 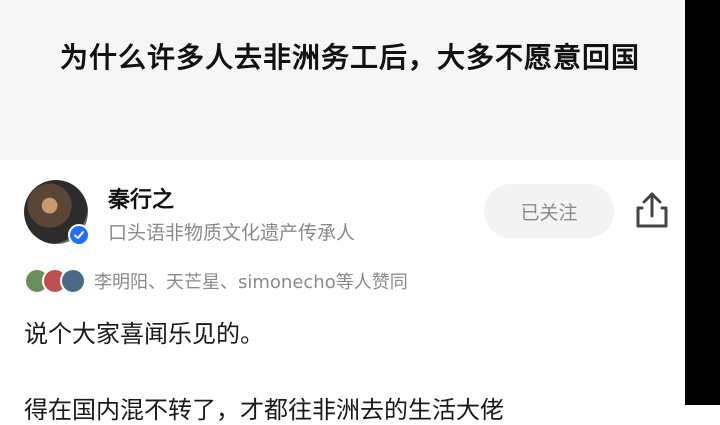 What do you see at coordinates (251, 282) in the screenshot?
I see `upvoters-text: 李明阳、天芒星、simonecho等人赞同` at bounding box center [251, 282].